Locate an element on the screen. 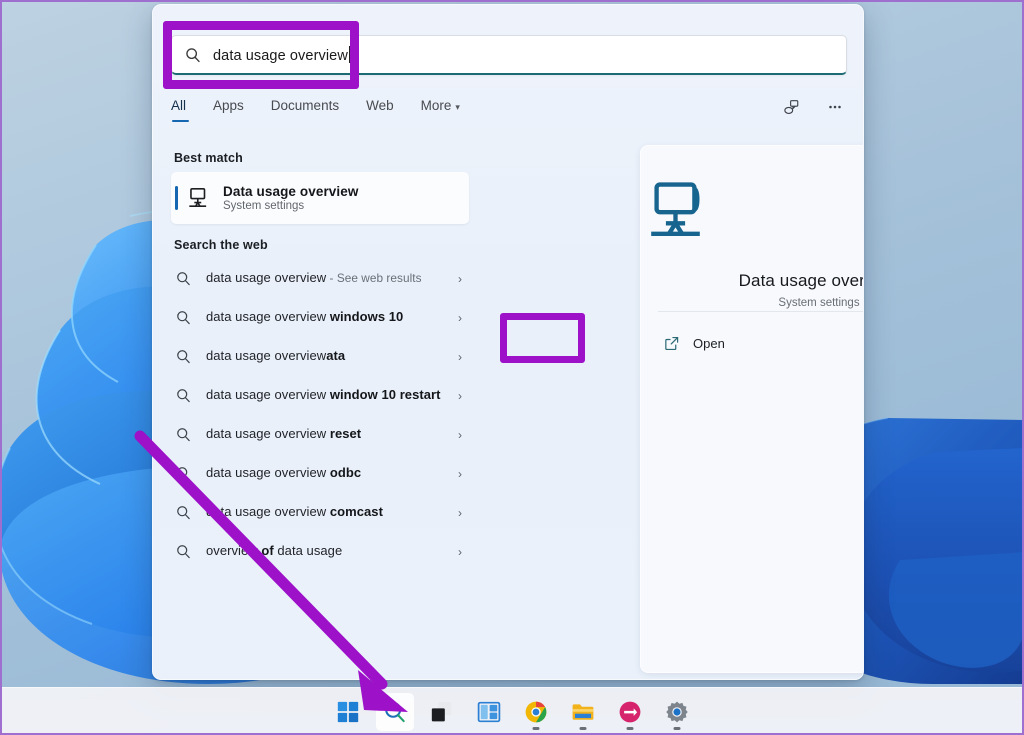 The image size is (1024, 735). search-input-row: data usage overview is located at coordinates (509, 55).